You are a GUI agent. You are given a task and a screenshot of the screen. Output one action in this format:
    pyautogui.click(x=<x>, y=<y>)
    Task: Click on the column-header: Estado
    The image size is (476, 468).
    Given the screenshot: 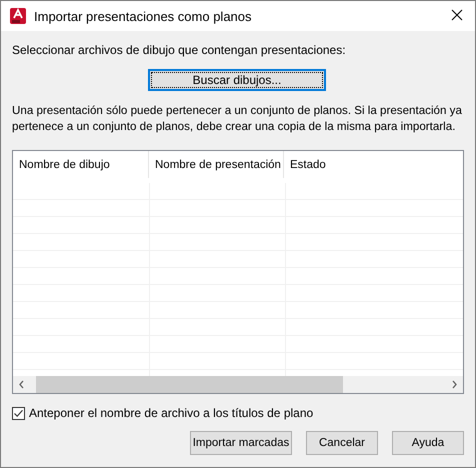 What is the action you would take?
    pyautogui.click(x=373, y=164)
    